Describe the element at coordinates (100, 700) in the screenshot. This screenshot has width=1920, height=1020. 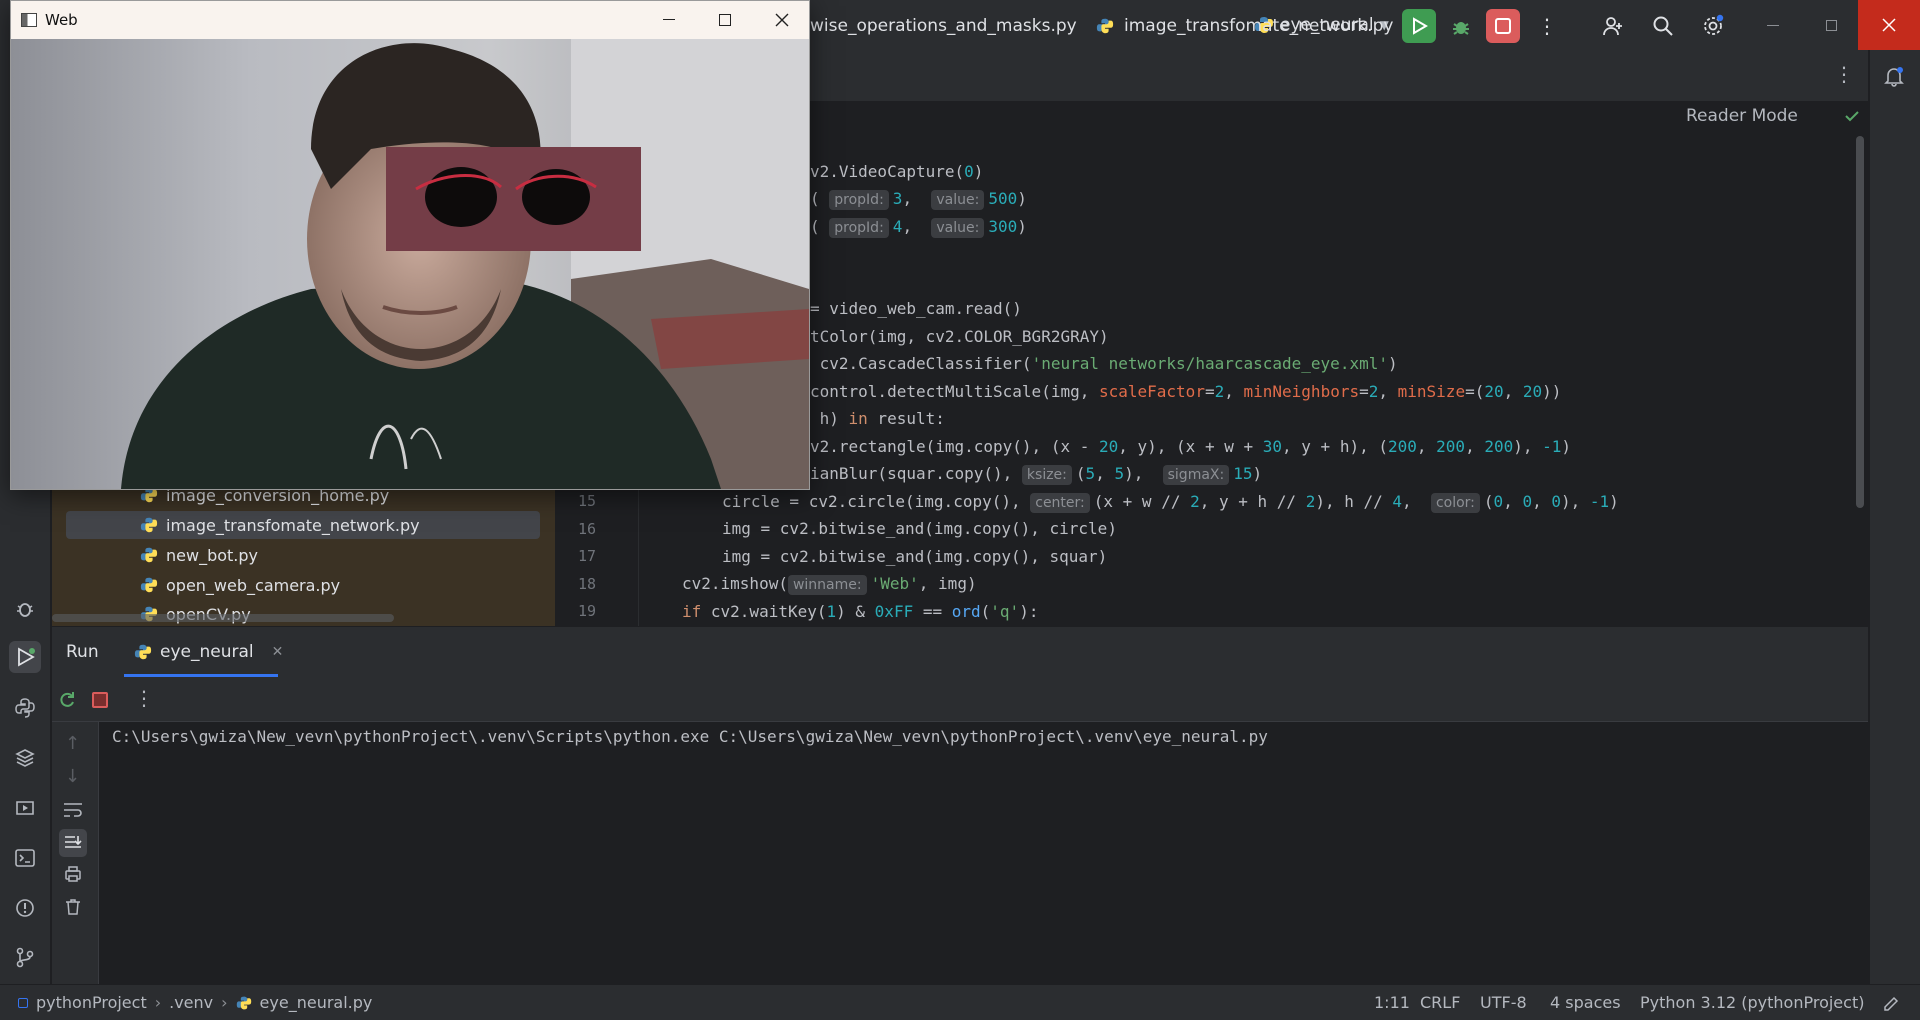
I see `stop-small-button` at that location.